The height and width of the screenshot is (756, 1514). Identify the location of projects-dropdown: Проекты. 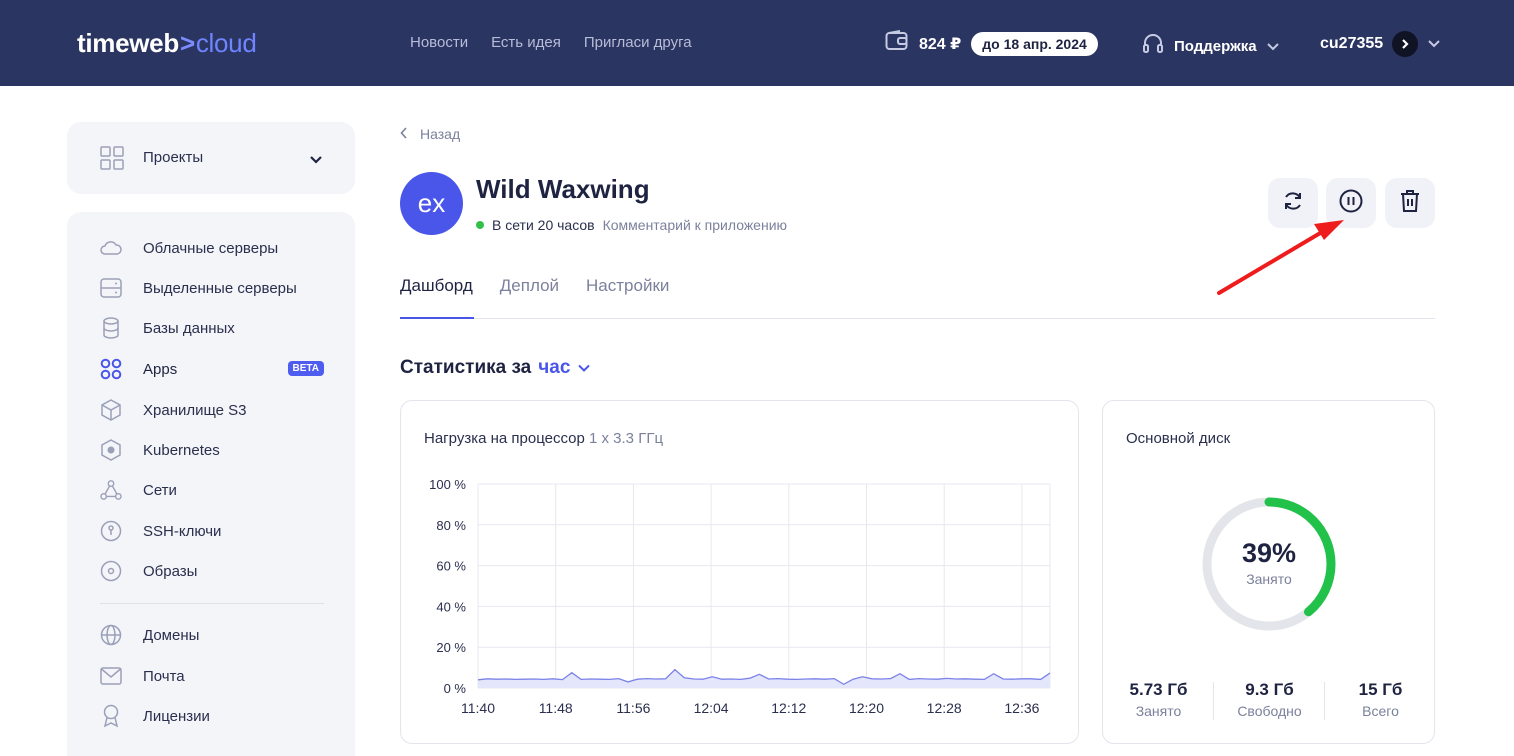
(211, 158).